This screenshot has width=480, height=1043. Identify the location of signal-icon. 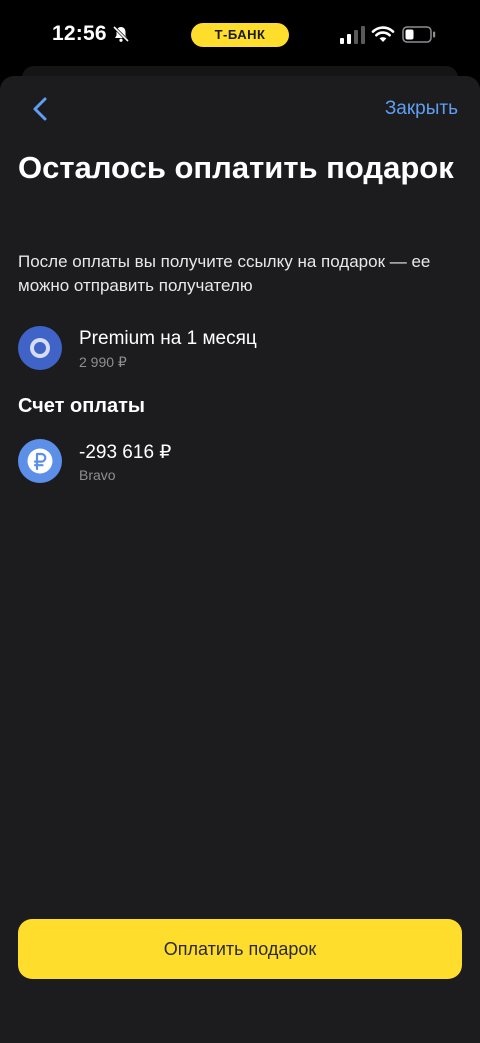
(352, 35).